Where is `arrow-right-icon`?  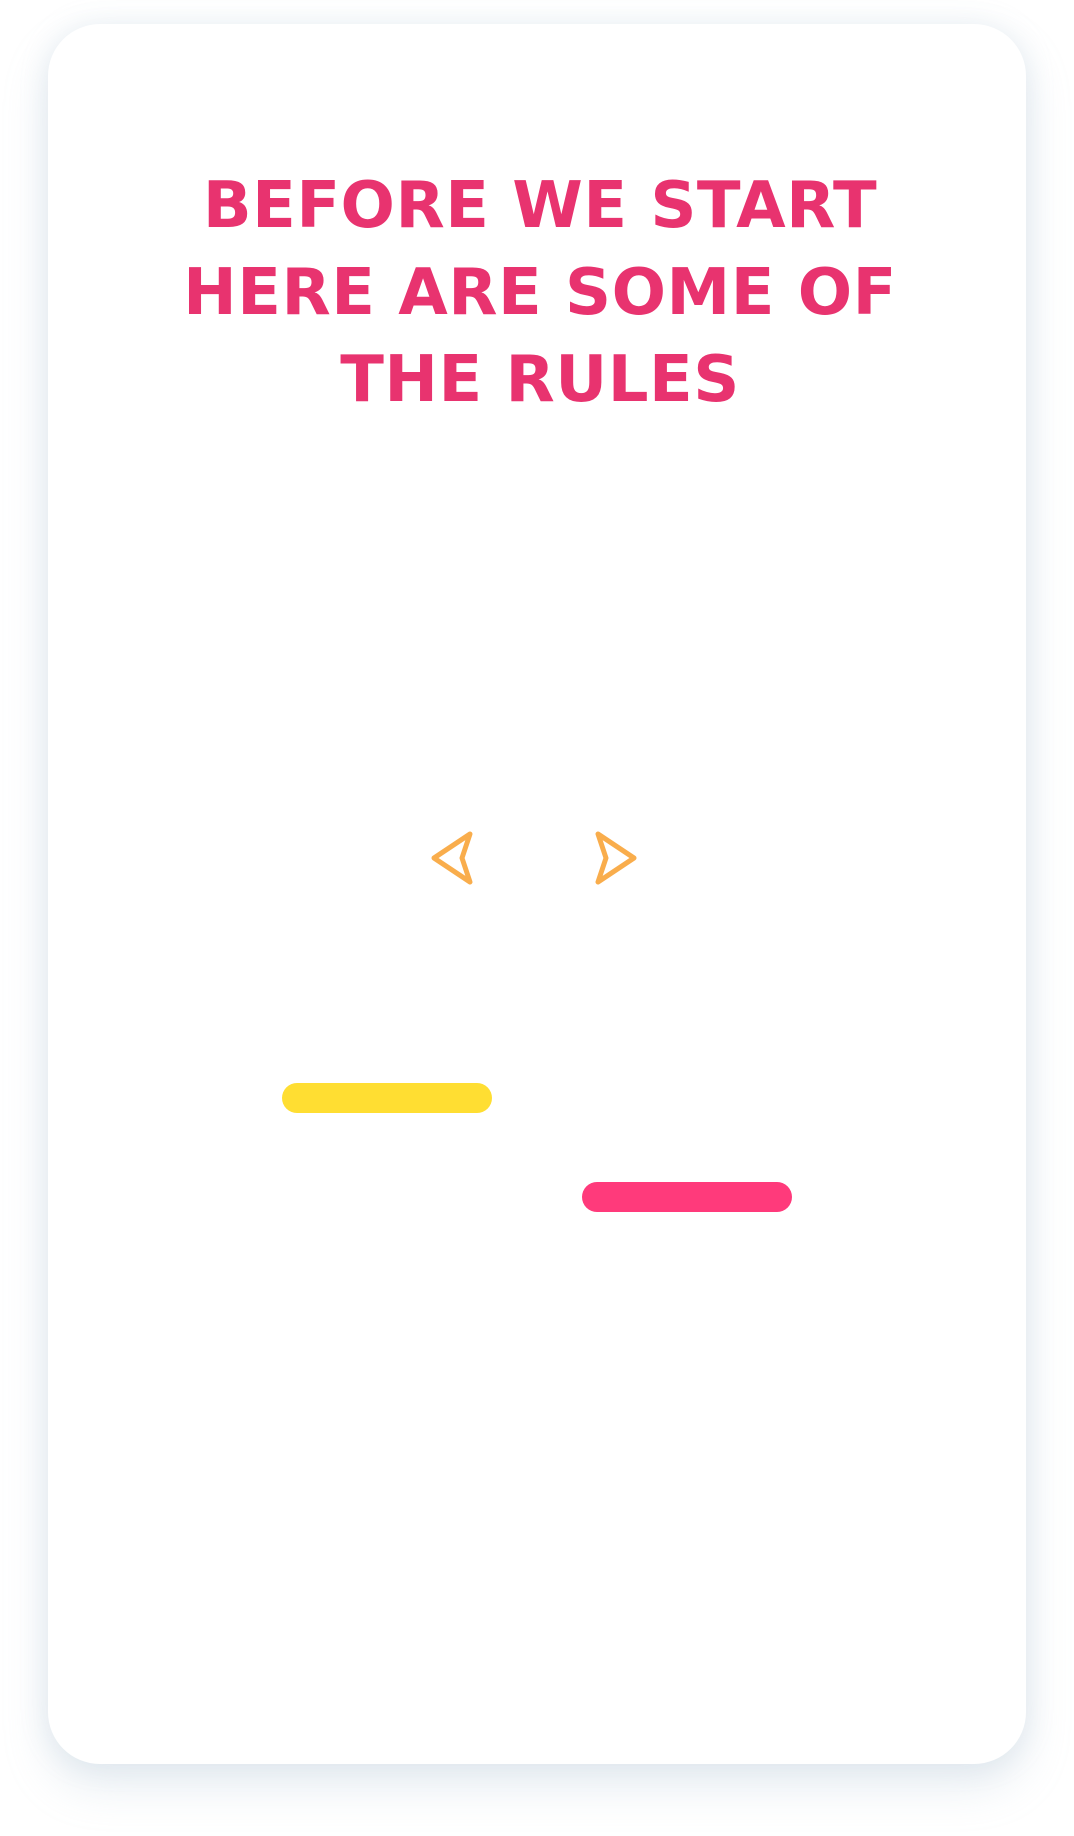
arrow-right-icon is located at coordinates (616, 858).